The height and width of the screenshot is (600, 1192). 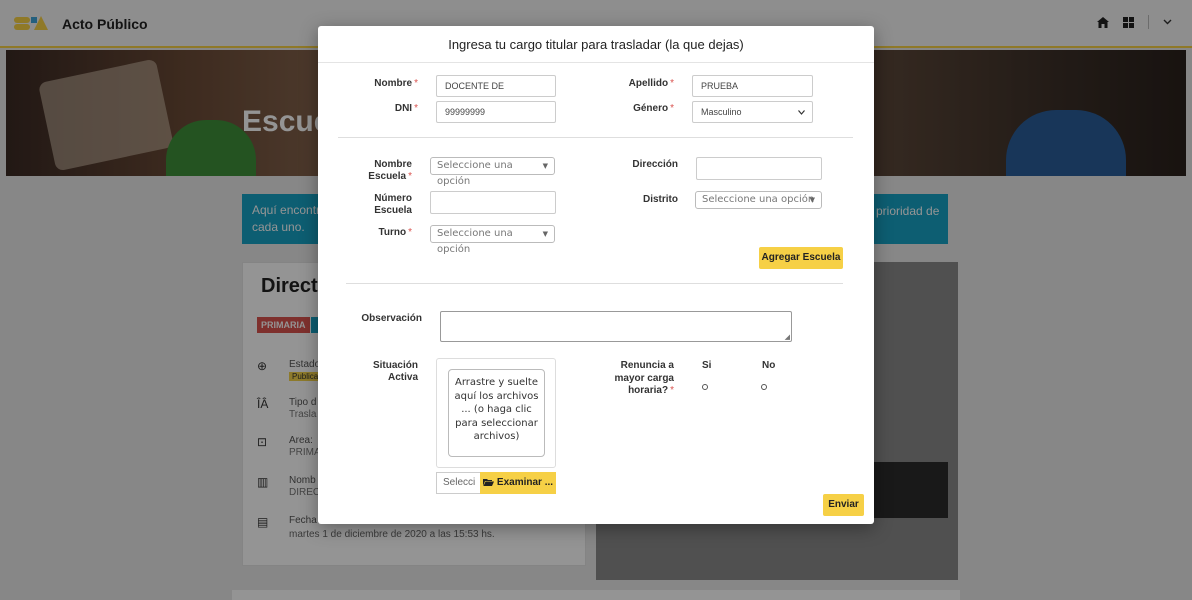 What do you see at coordinates (707, 365) in the screenshot?
I see `si-option-label: Si` at bounding box center [707, 365].